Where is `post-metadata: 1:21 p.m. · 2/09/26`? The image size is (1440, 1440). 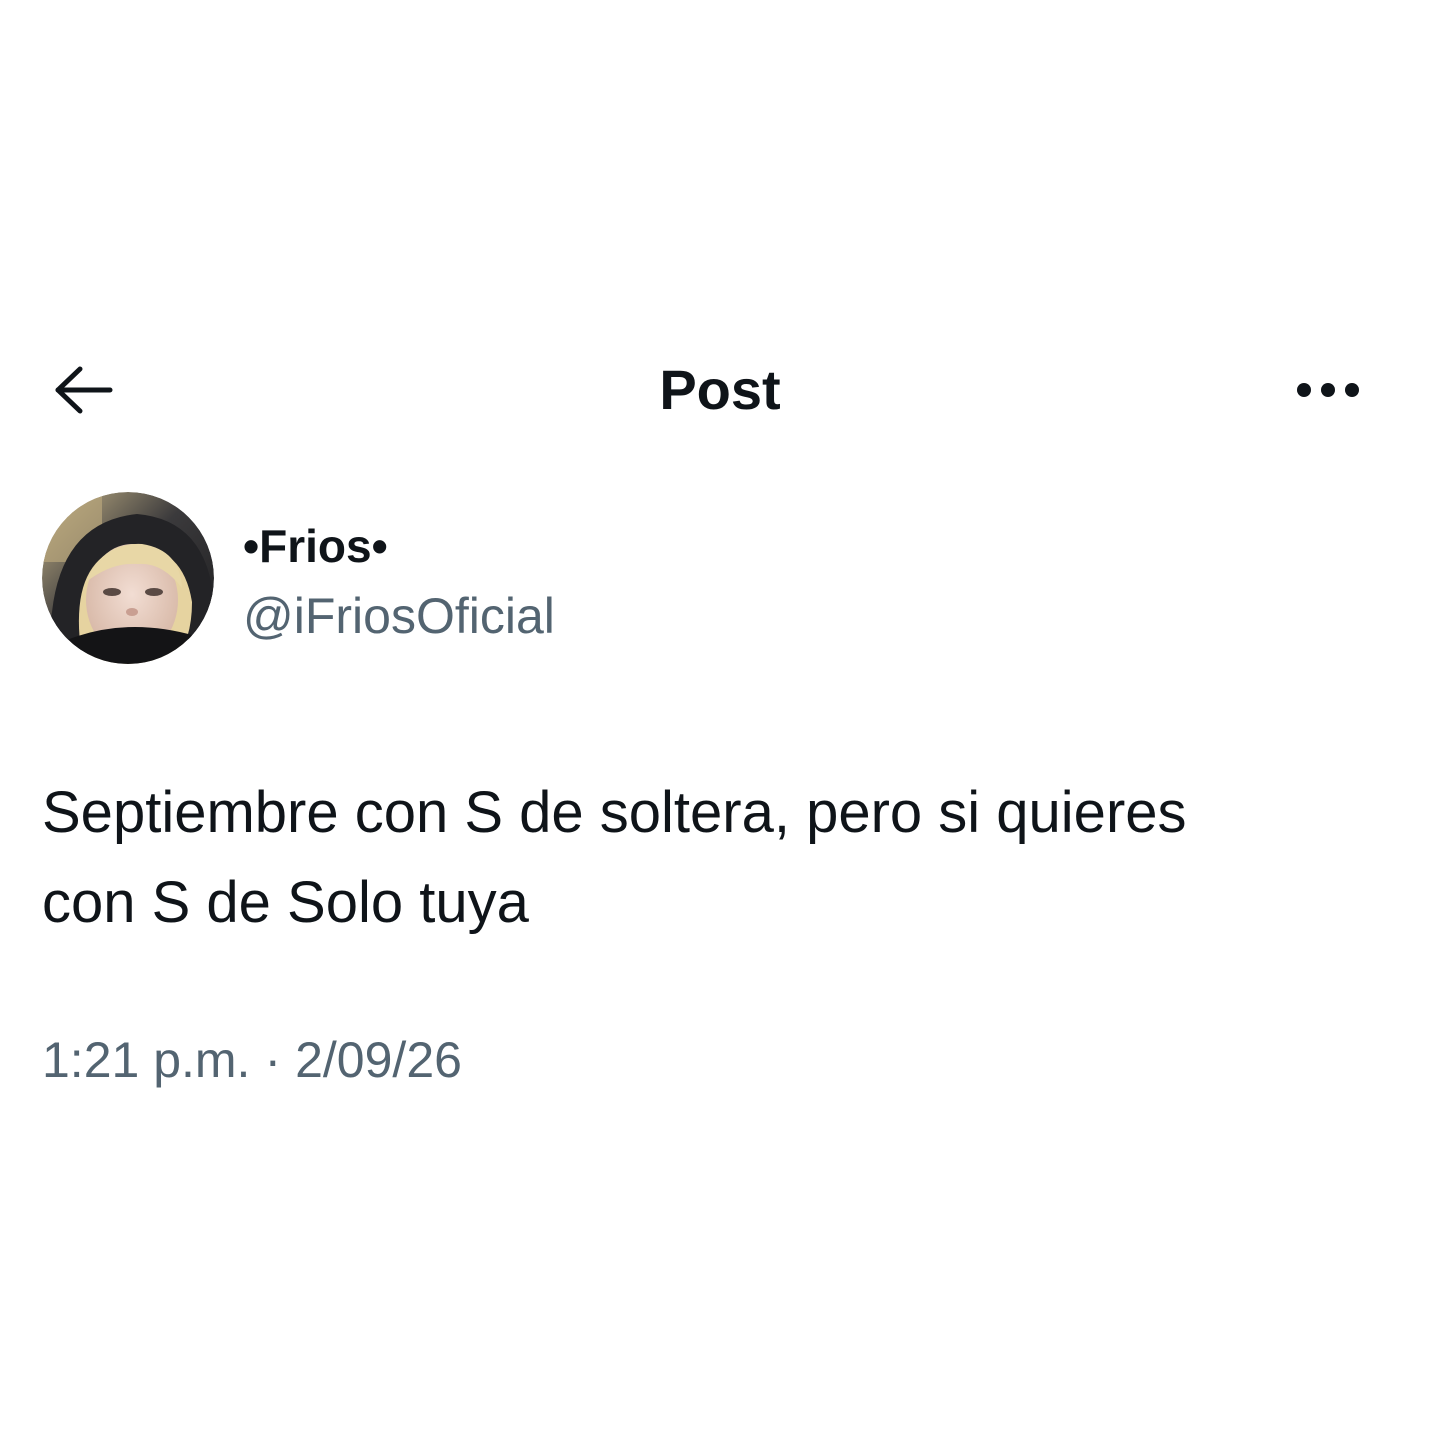 post-metadata: 1:21 p.m. · 2/09/26 is located at coordinates (252, 1060).